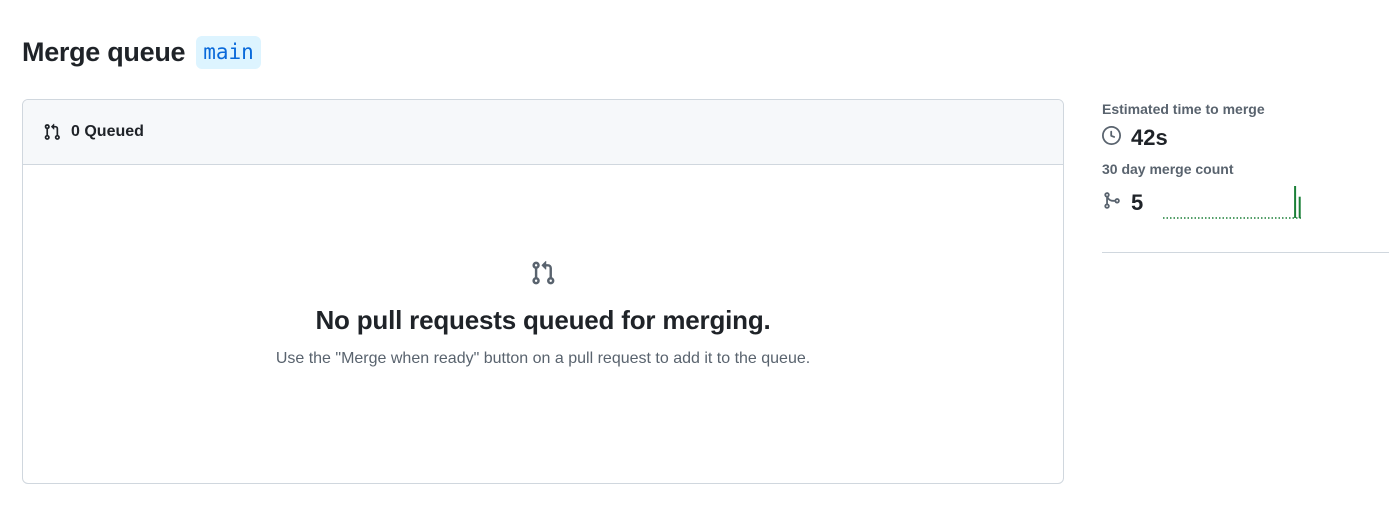  Describe the element at coordinates (1111, 203) in the screenshot. I see `git-merge-icon` at that location.